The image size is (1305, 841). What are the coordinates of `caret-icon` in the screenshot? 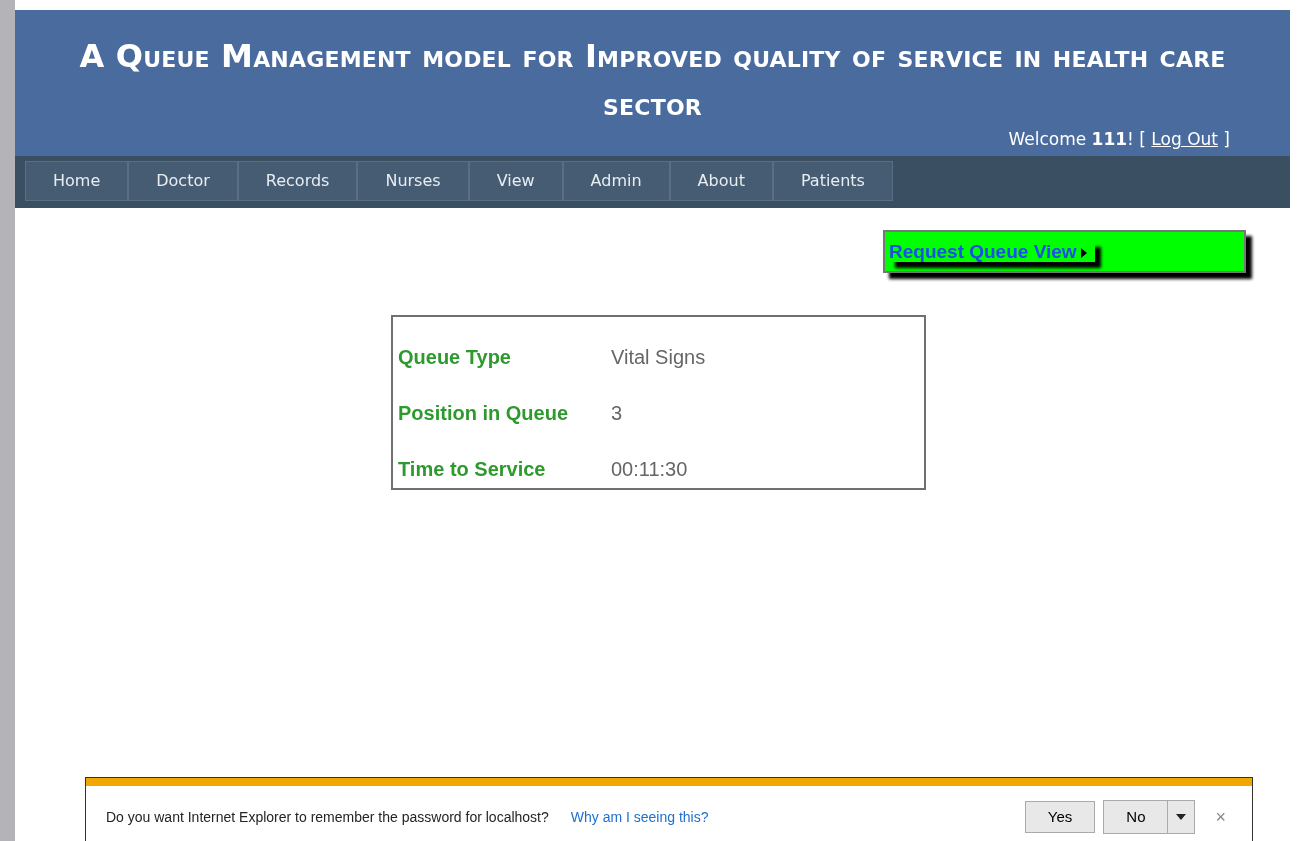 It's located at (1083, 253).